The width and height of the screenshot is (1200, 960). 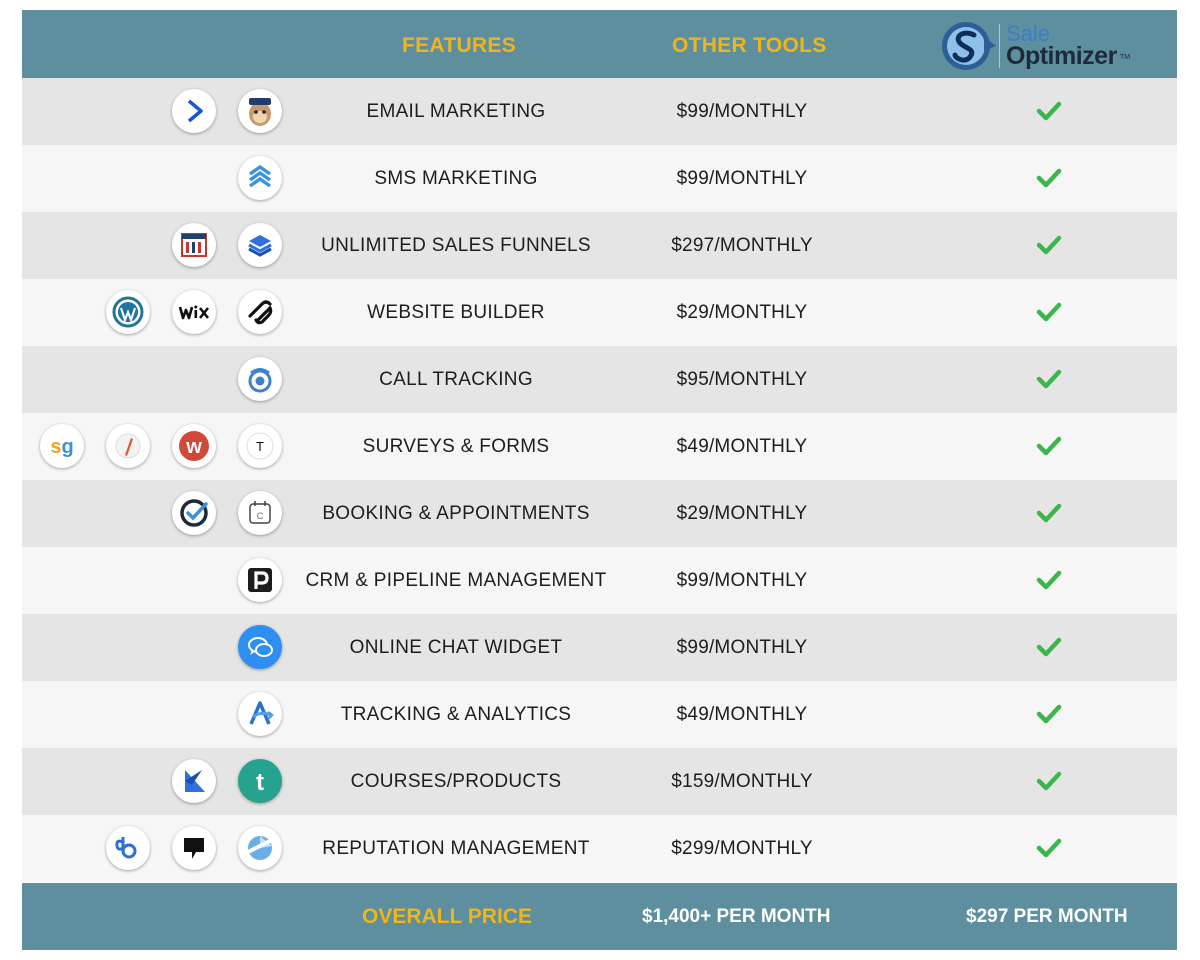 I want to click on table-row: CRM & PIPELINE MANAGEMENT $99/MONTHLY, so click(x=599, y=580).